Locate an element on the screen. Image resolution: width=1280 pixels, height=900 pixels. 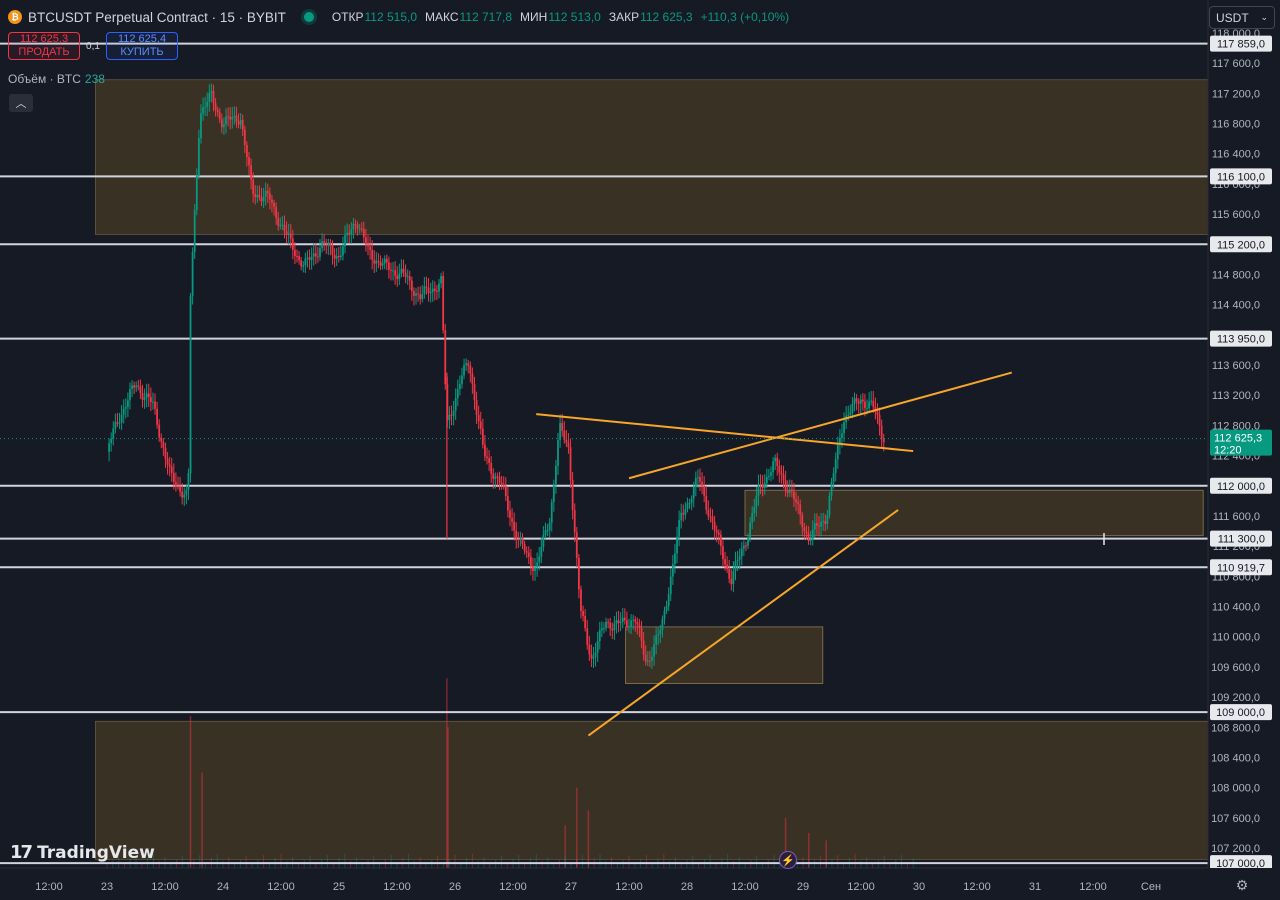
y-tick-label: 108 800,0 is located at coordinates (1235, 728).